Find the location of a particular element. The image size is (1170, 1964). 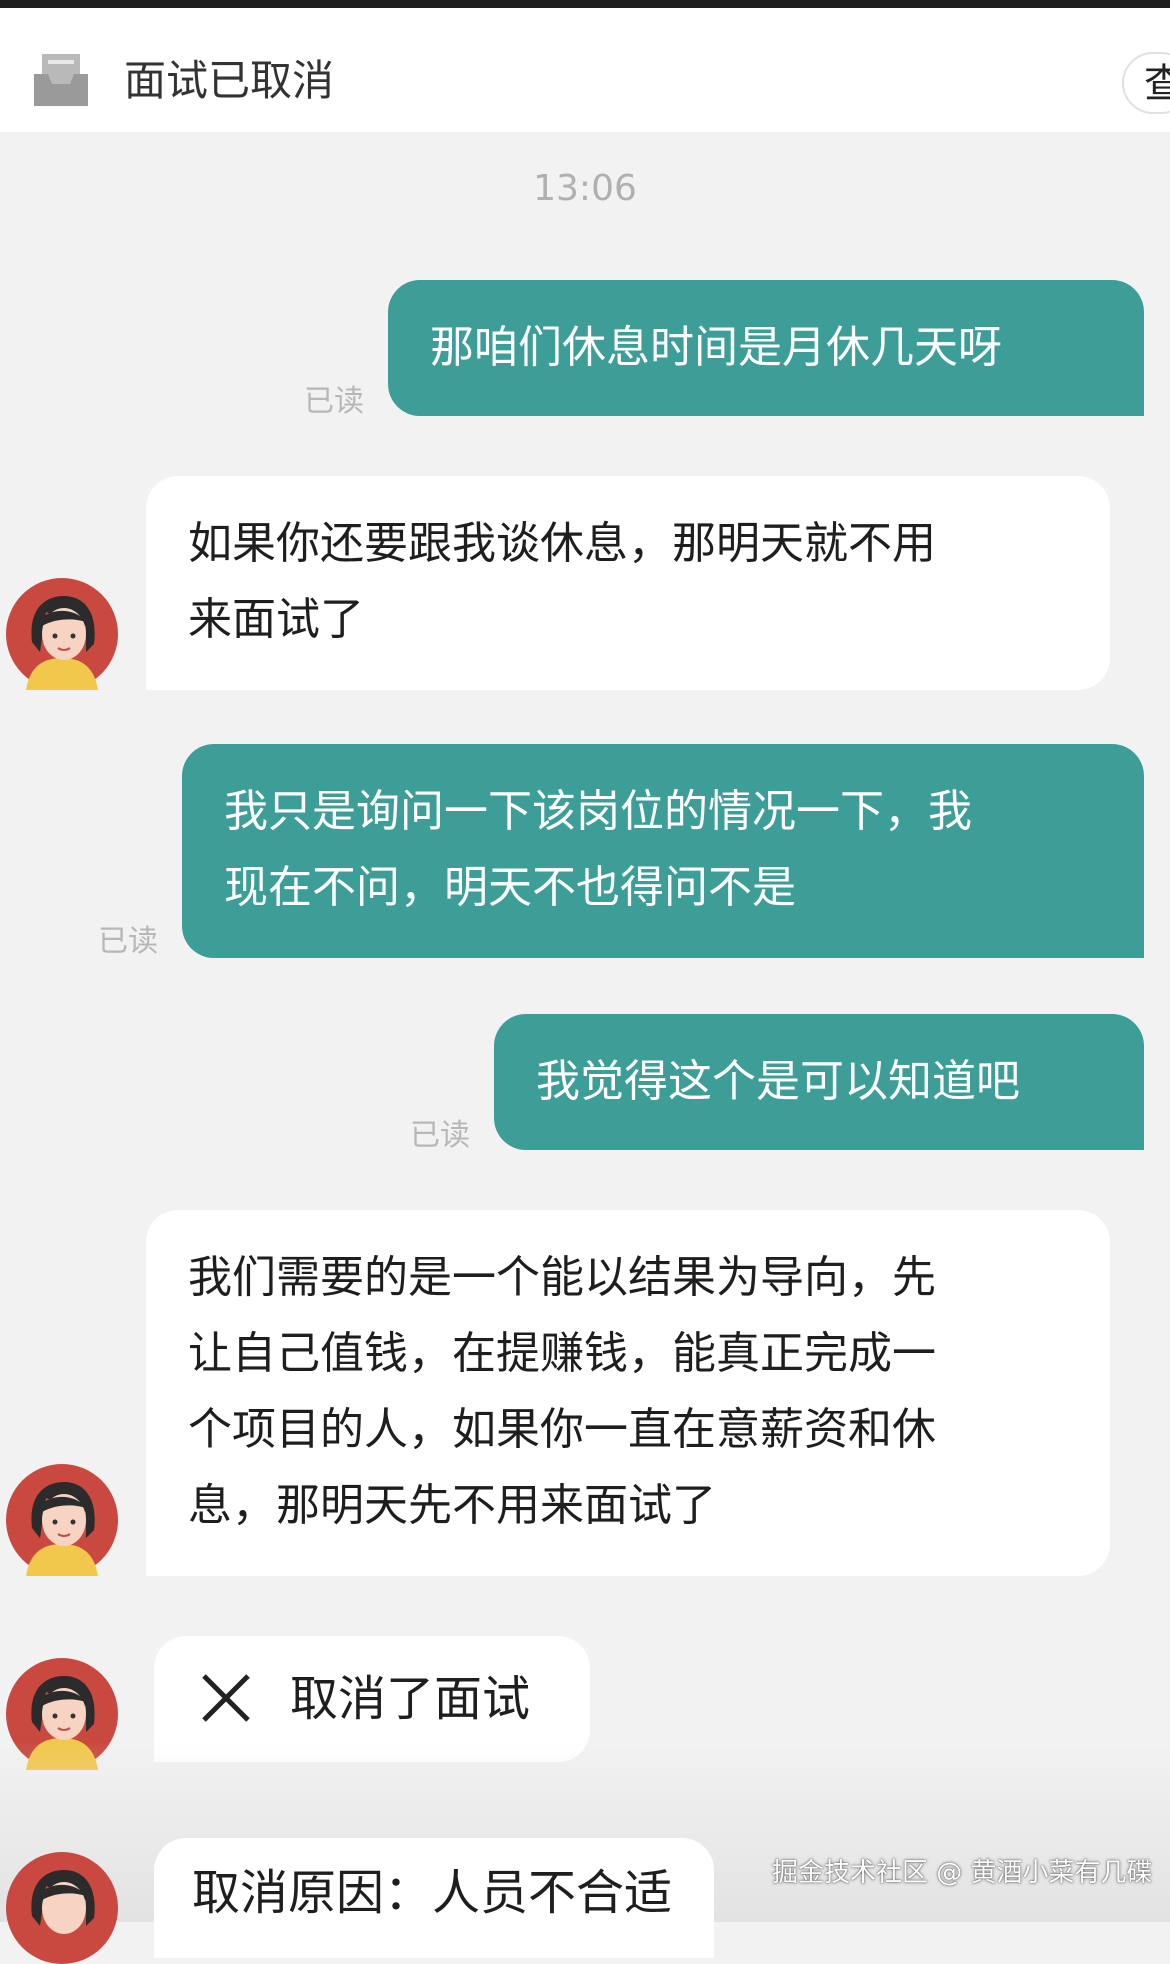

archive-box-icon is located at coordinates (61, 80).